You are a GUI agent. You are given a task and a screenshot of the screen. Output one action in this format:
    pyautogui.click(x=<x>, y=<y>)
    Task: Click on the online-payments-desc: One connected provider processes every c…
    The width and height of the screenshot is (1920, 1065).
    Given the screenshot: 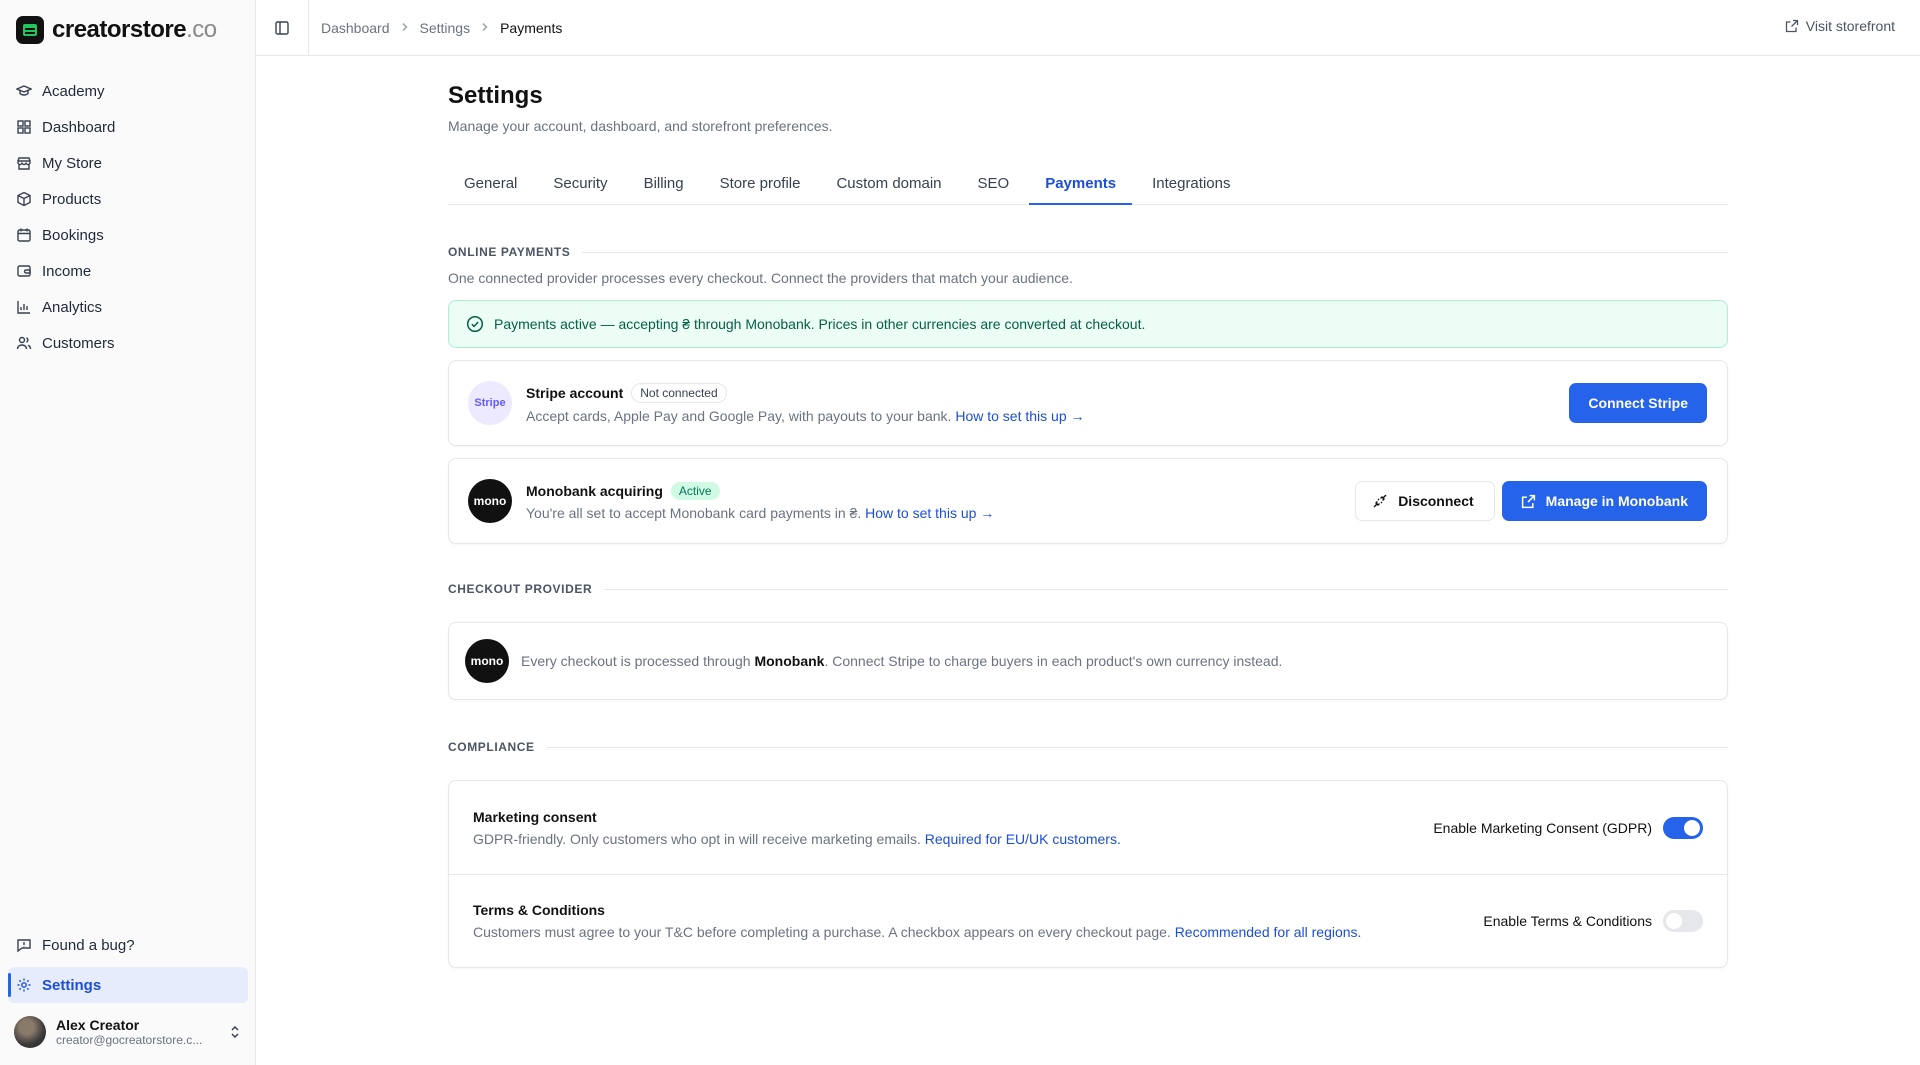 What is the action you would take?
    pyautogui.click(x=760, y=278)
    